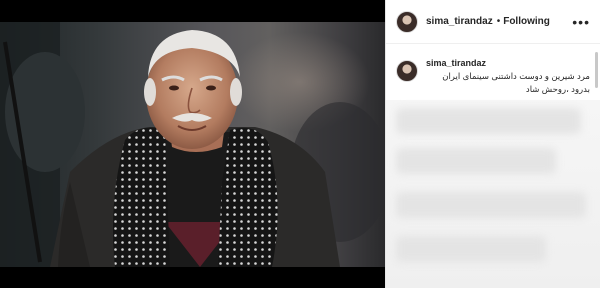 The image size is (600, 288). What do you see at coordinates (407, 21) in the screenshot?
I see `avatar` at bounding box center [407, 21].